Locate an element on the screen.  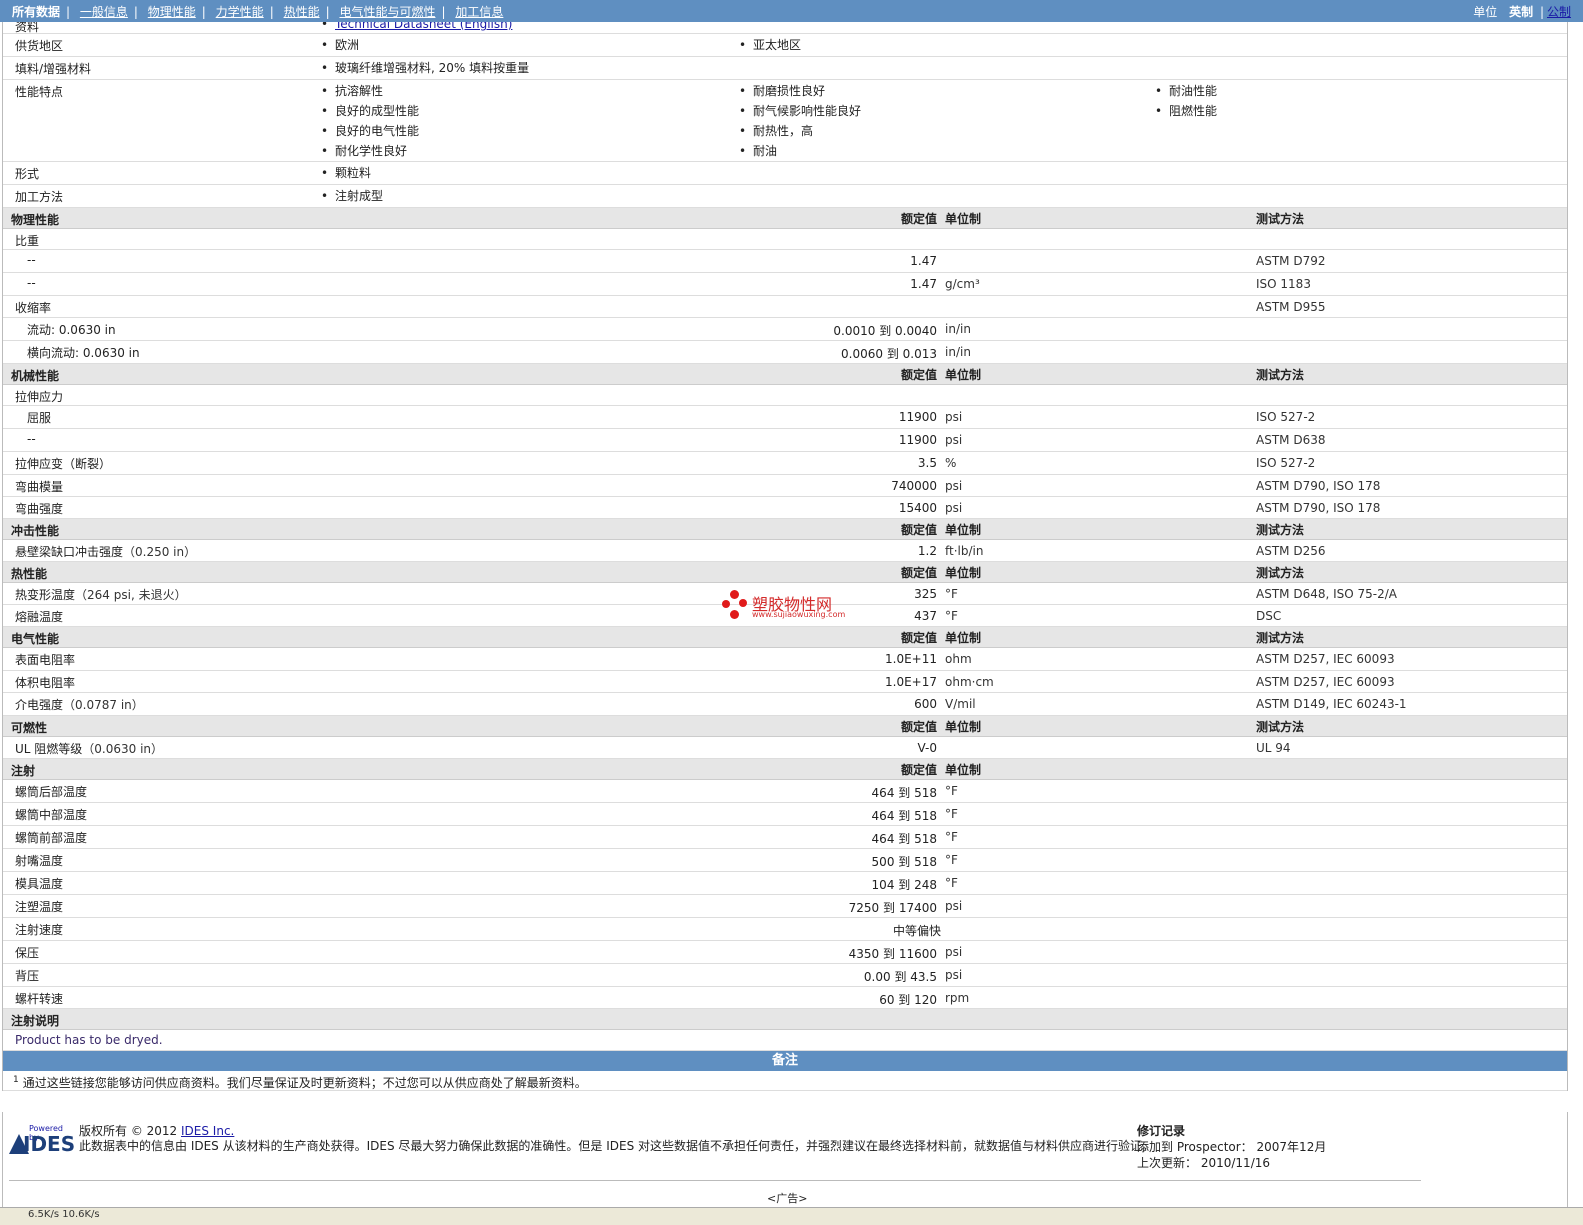
property-method: ASTM D256 is located at coordinates (1291, 551).